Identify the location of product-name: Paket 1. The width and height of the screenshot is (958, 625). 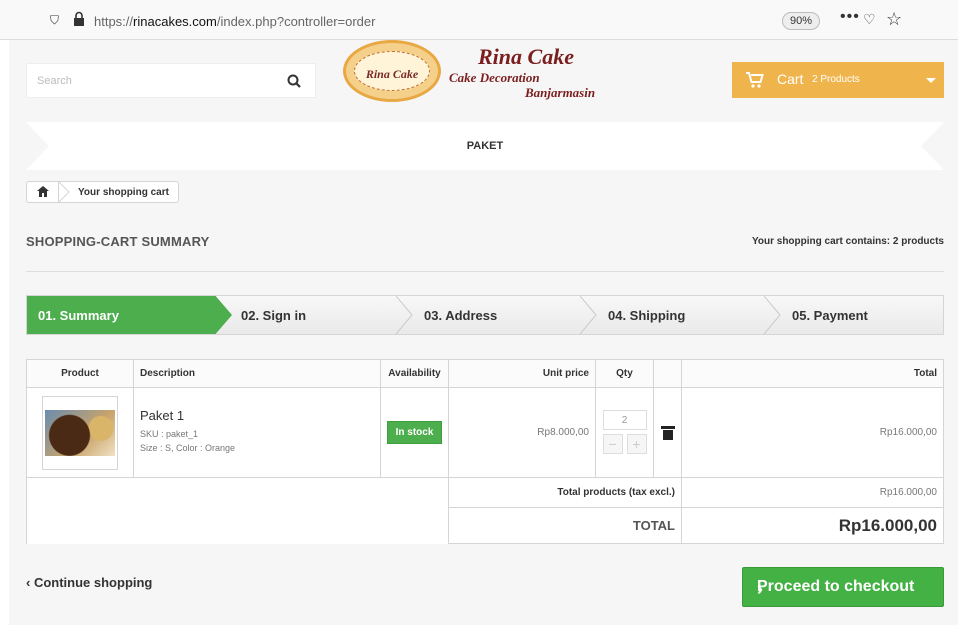
(257, 415).